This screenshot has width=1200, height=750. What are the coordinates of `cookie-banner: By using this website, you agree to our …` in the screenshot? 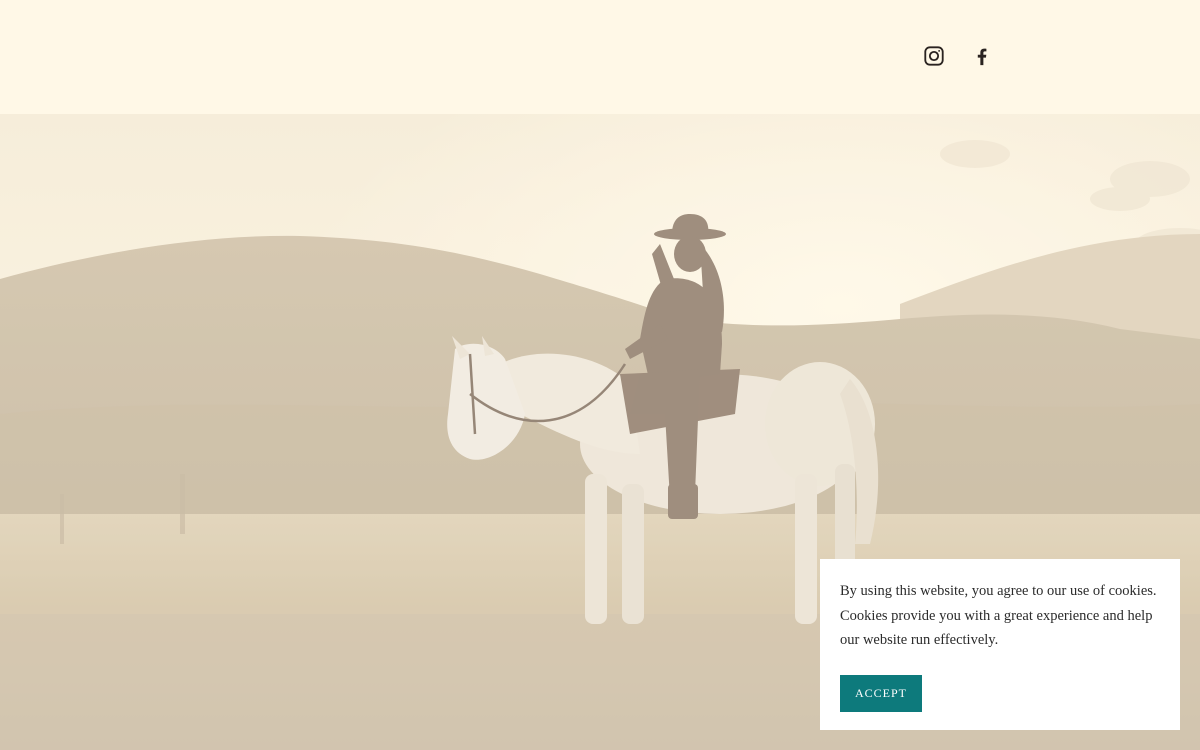 It's located at (1000, 644).